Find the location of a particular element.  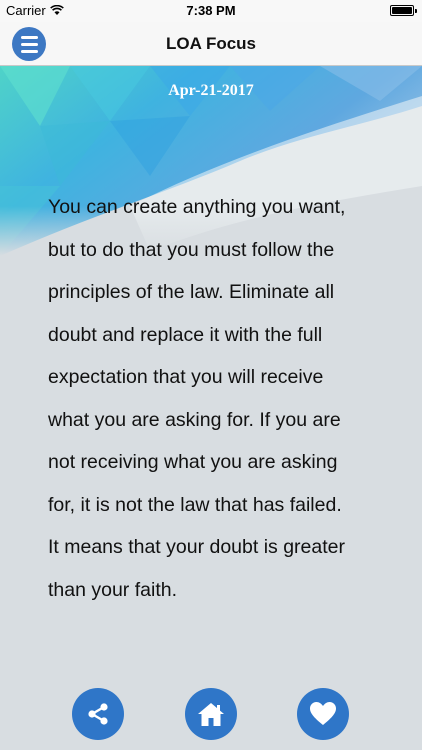

quote-line: but to do that you must follow the is located at coordinates (191, 249).